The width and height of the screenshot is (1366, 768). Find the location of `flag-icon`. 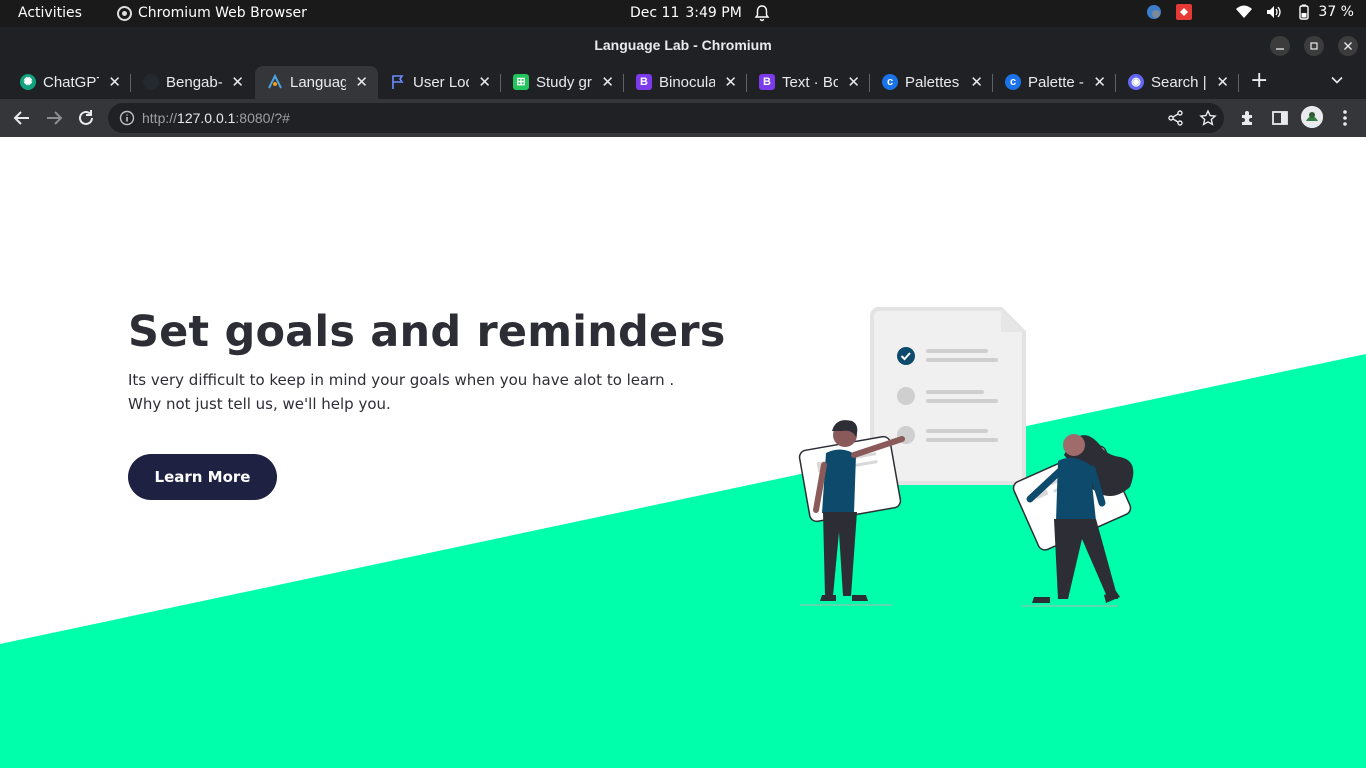

flag-icon is located at coordinates (398, 82).